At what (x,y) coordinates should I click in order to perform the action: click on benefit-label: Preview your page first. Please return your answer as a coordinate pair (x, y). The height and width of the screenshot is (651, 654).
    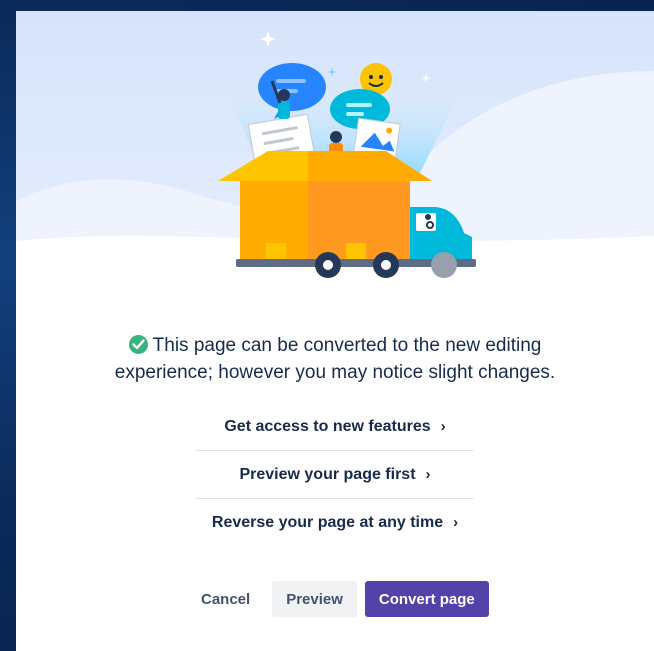
    Looking at the image, I should click on (327, 474).